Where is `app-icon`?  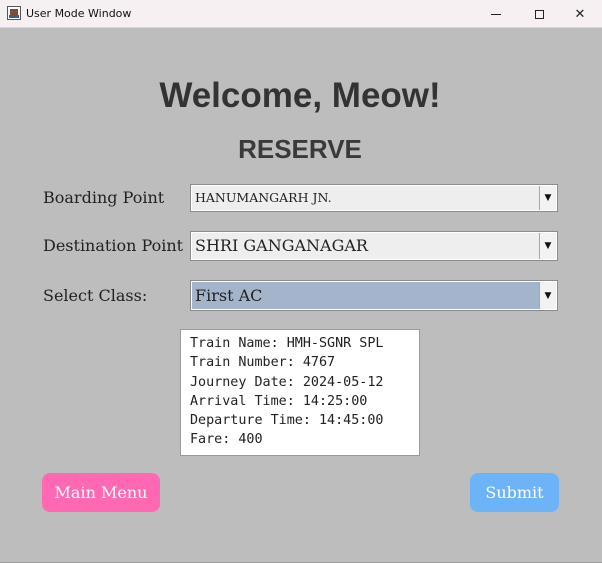 app-icon is located at coordinates (14, 13).